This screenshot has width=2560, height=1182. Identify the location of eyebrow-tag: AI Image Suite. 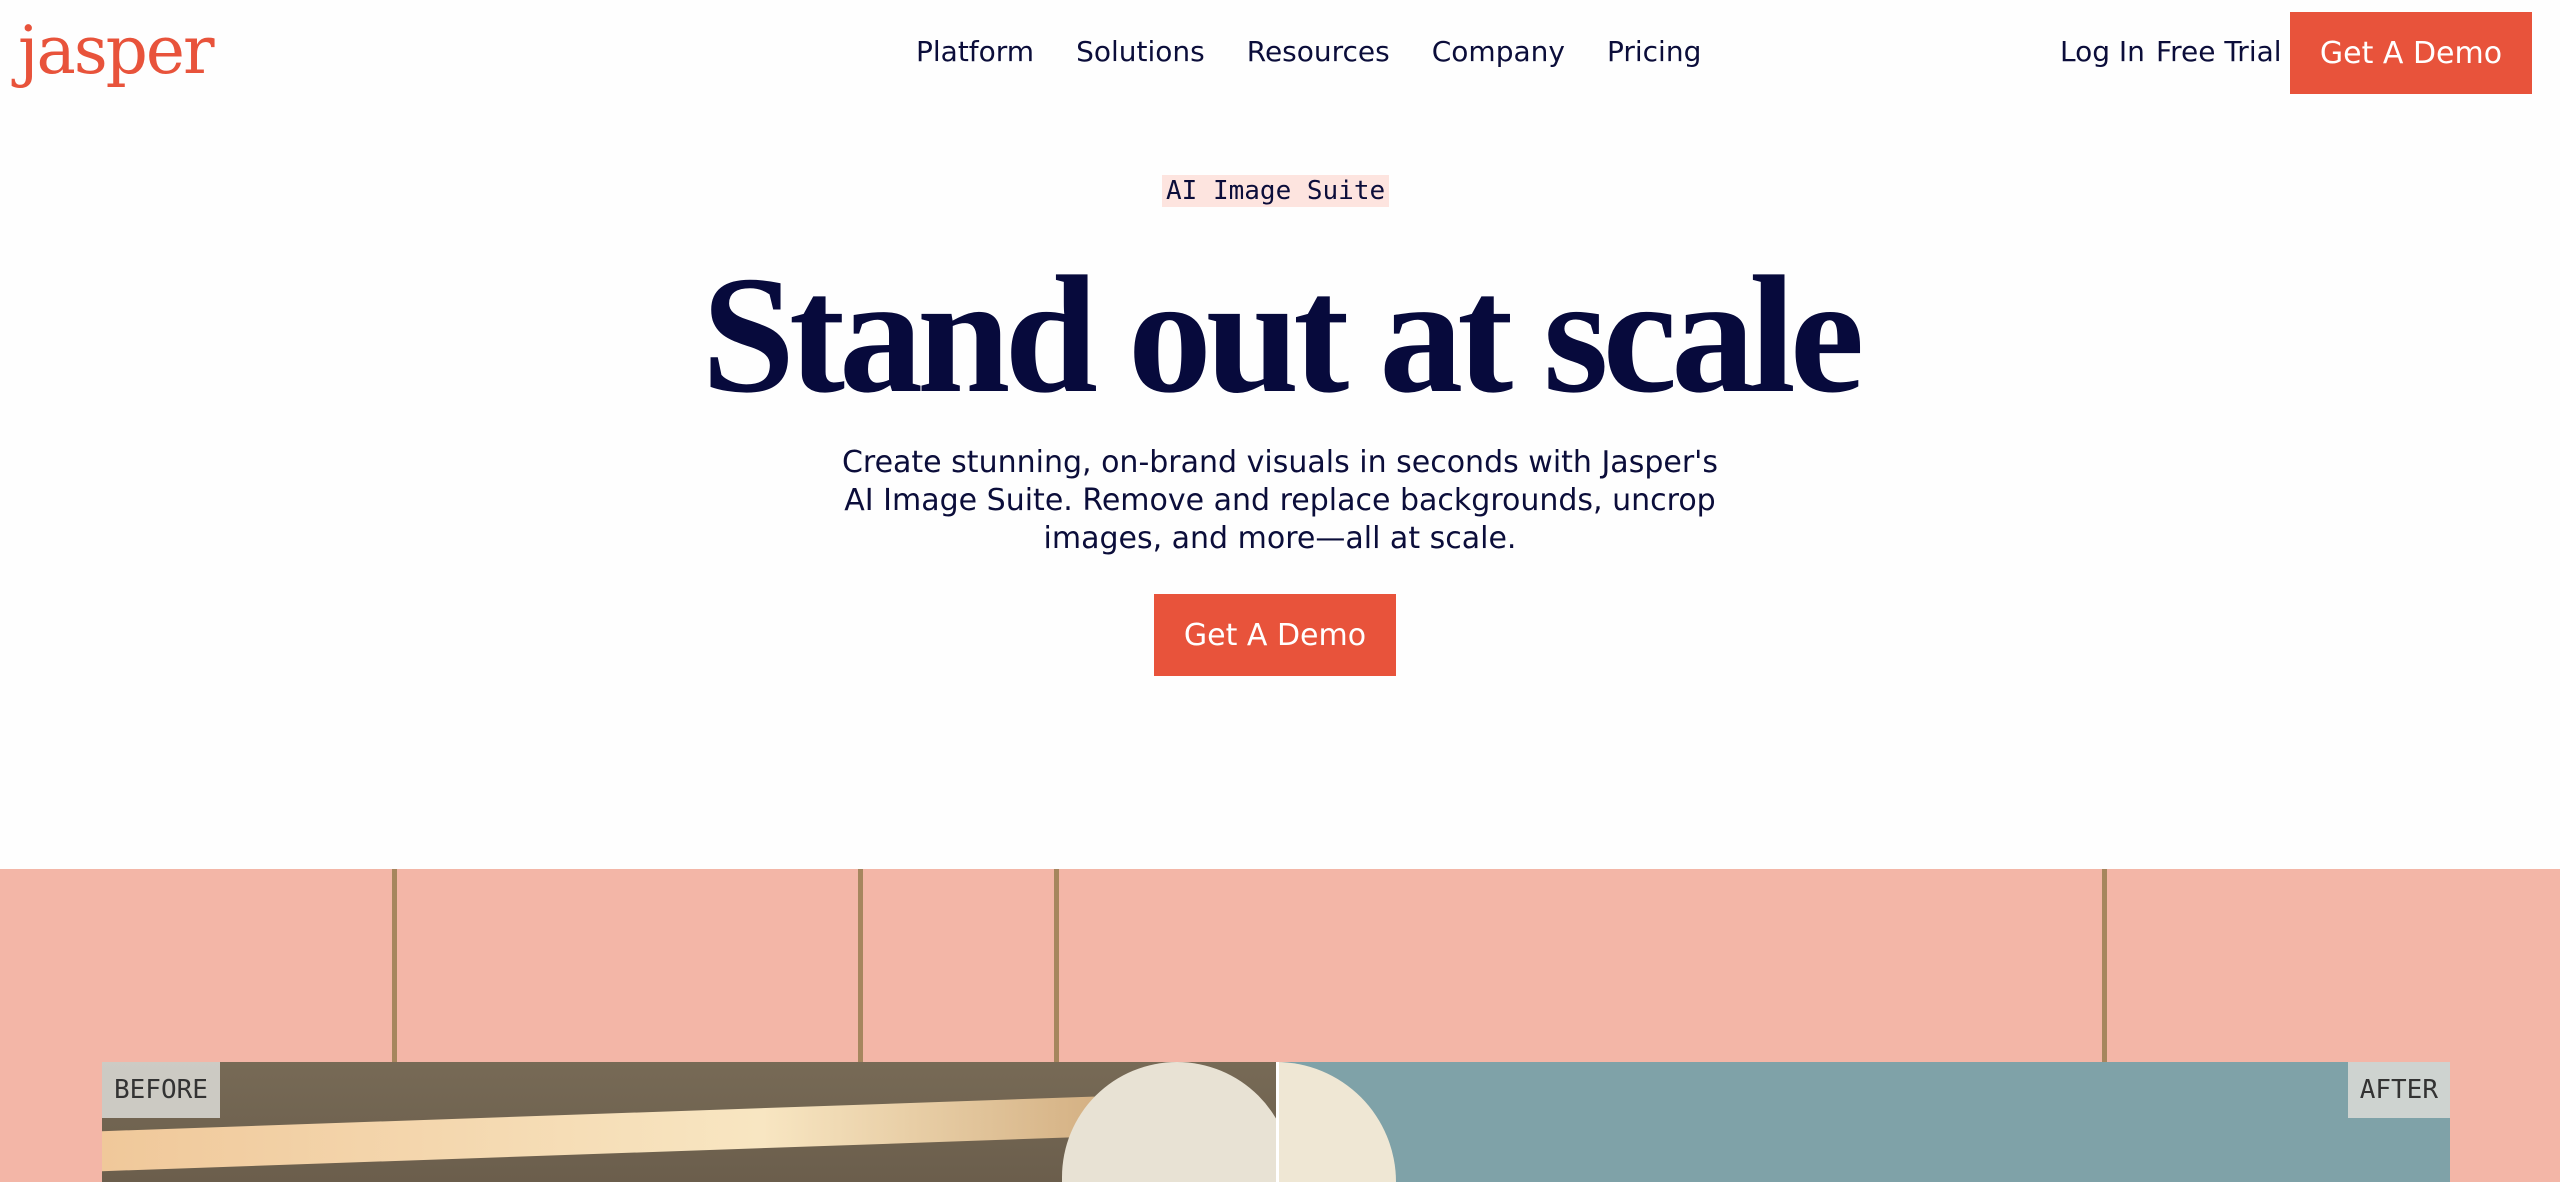
(1276, 191).